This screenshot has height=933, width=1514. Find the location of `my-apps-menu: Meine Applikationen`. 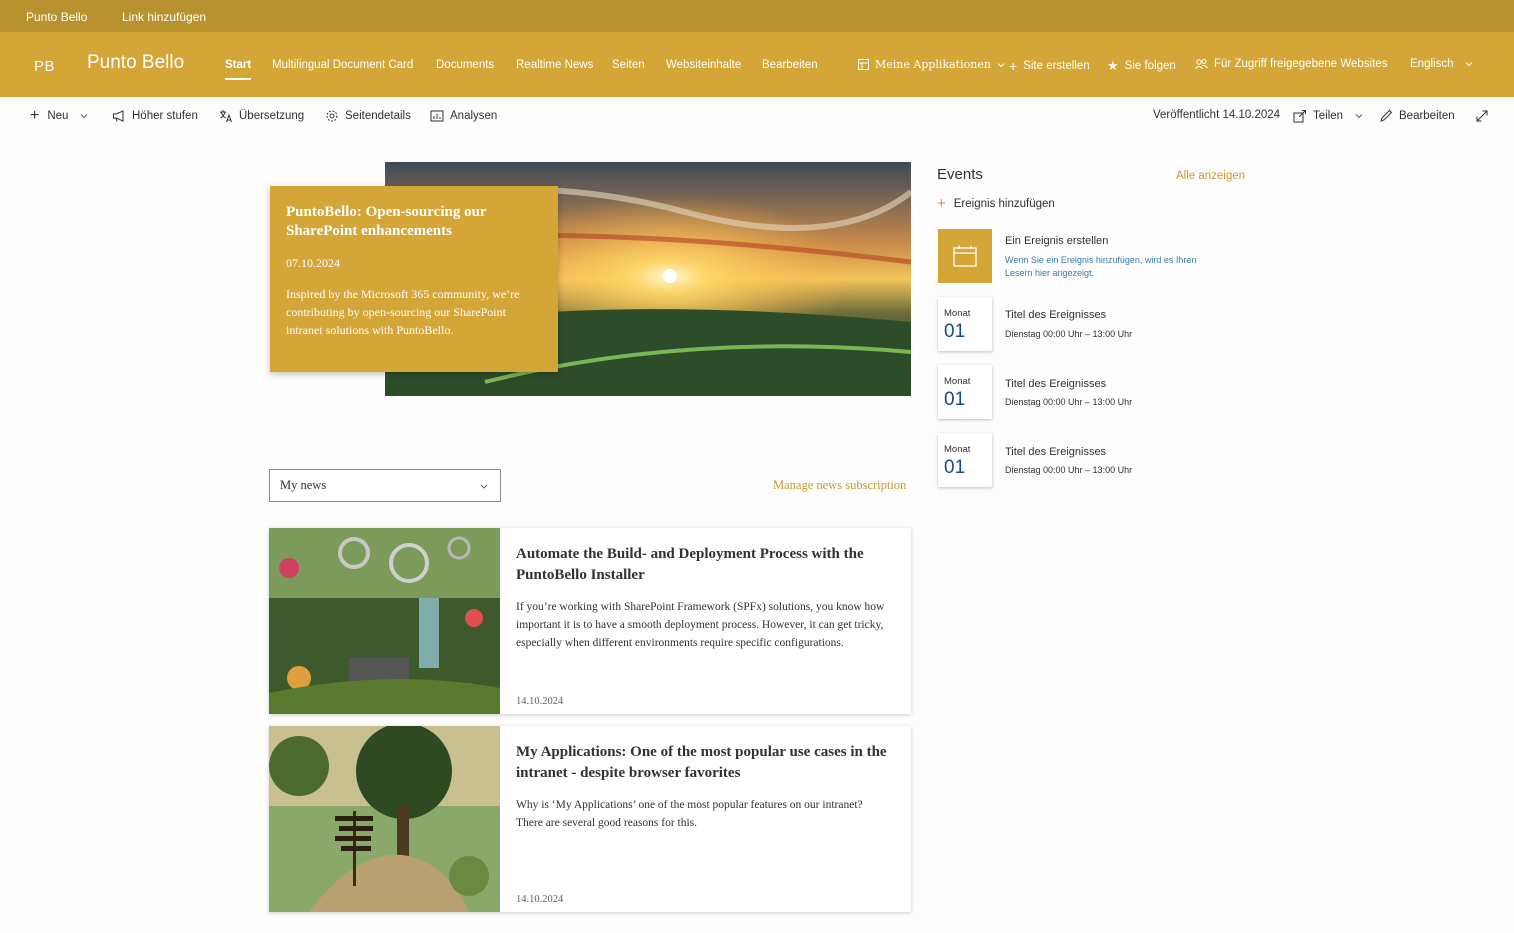

my-apps-menu: Meine Applikationen is located at coordinates (931, 64).